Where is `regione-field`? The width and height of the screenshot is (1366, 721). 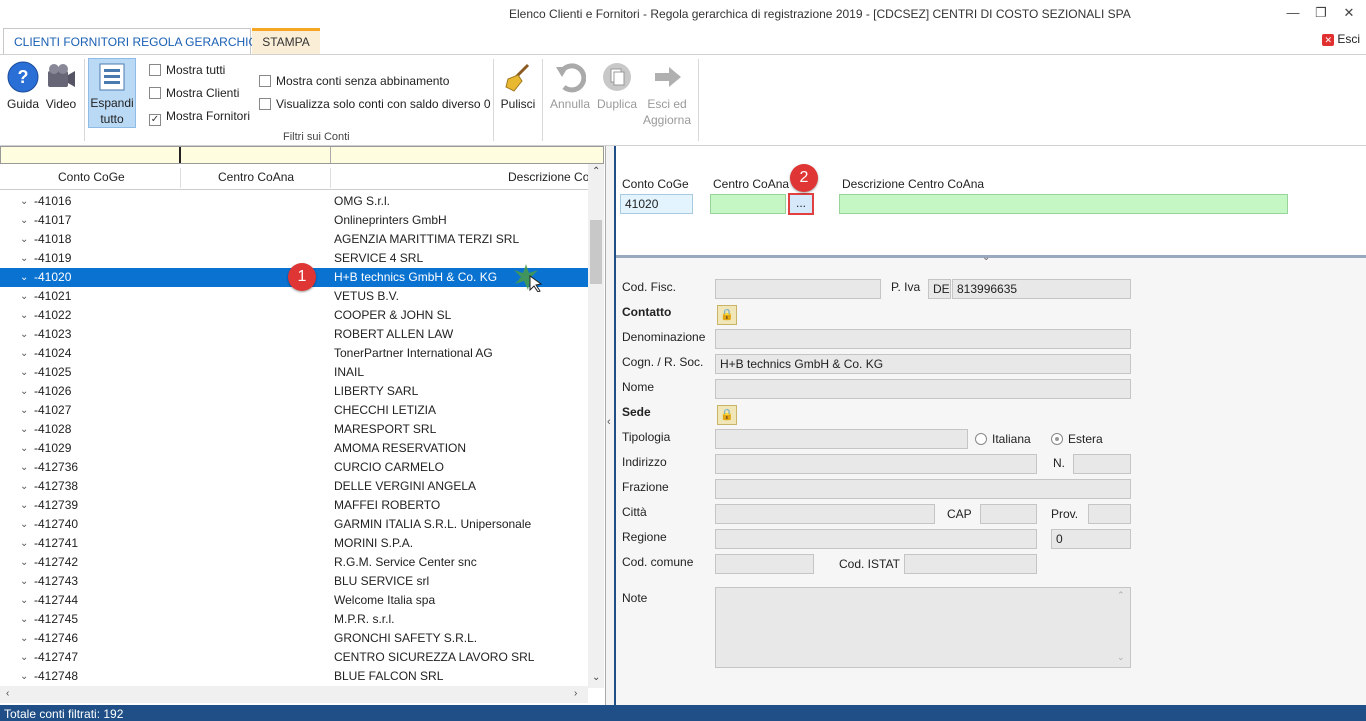 regione-field is located at coordinates (876, 539).